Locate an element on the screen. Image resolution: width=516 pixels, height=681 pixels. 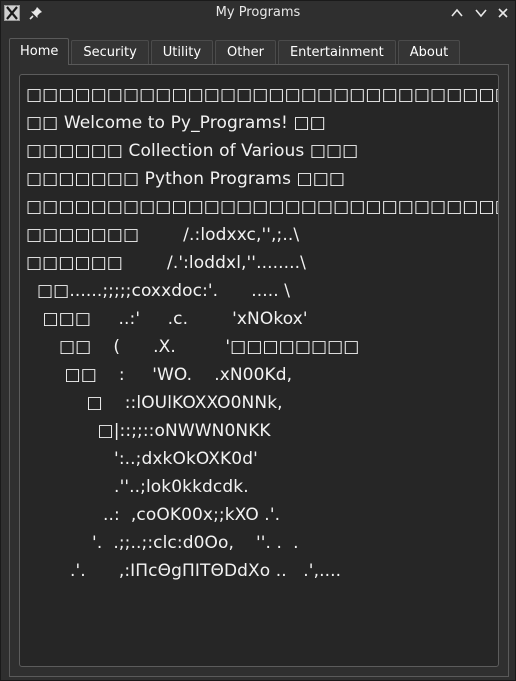
title-bar: My Programs is located at coordinates (258, 13).